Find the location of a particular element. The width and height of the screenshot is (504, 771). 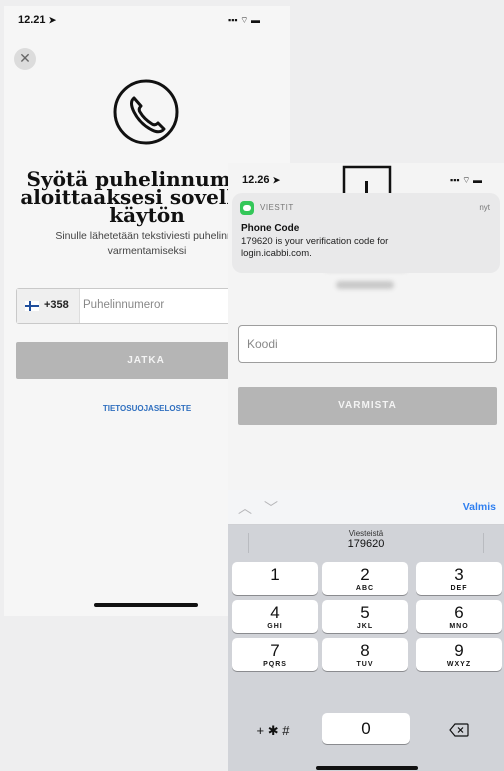

symbols-key: + ✱ # is located at coordinates (273, 730).